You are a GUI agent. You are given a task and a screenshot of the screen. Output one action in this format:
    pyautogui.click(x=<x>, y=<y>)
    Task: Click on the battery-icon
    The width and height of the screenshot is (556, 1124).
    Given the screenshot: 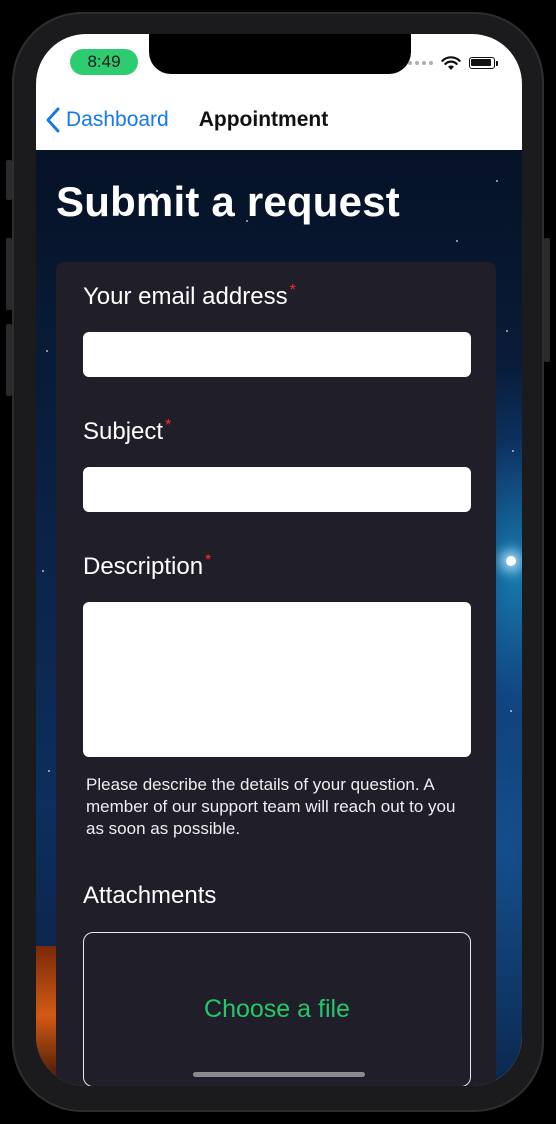 What is the action you would take?
    pyautogui.click(x=483, y=63)
    